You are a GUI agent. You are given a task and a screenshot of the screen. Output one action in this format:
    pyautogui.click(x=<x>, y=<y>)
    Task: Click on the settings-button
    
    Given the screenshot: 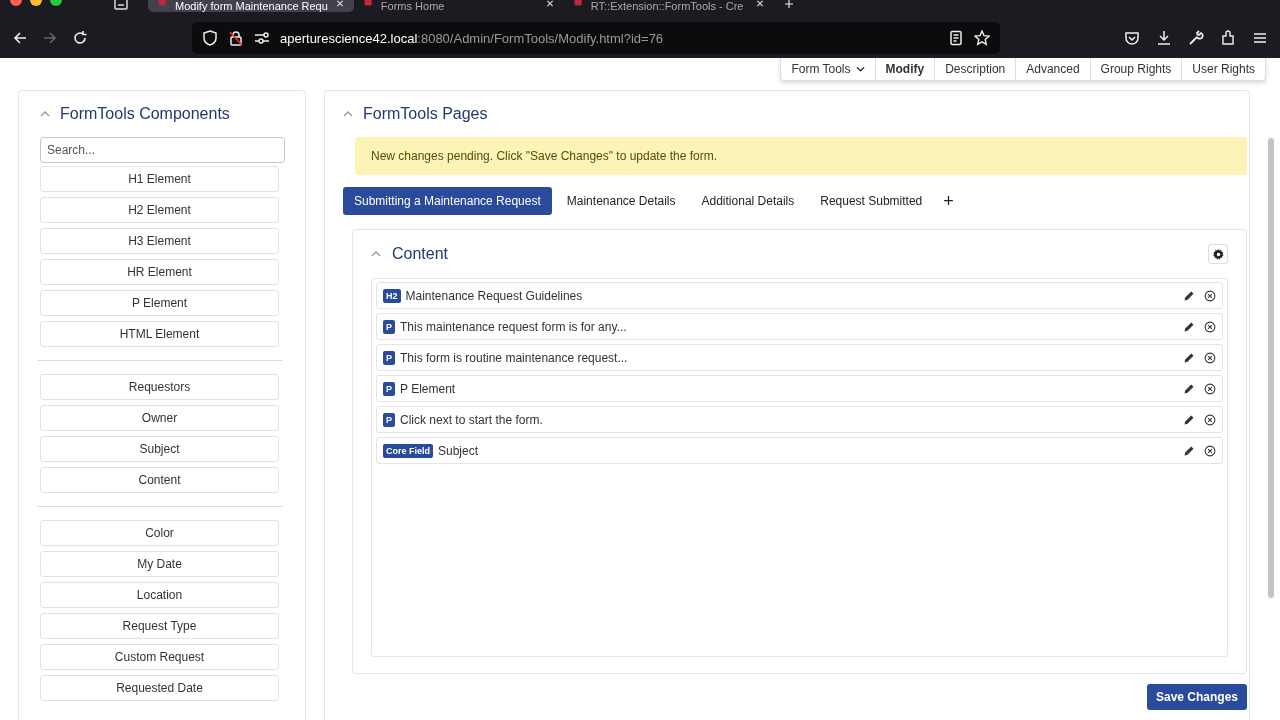 What is the action you would take?
    pyautogui.click(x=1218, y=254)
    